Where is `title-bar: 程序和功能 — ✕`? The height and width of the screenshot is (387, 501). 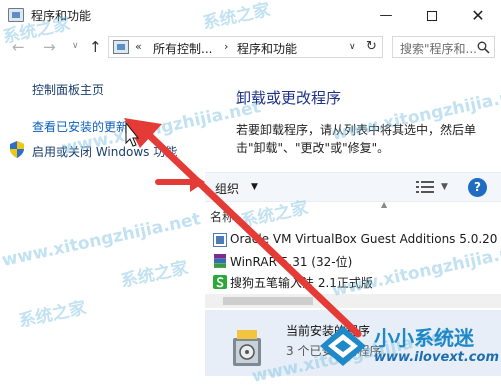 title-bar: 程序和功能 — ✕ is located at coordinates (250, 15).